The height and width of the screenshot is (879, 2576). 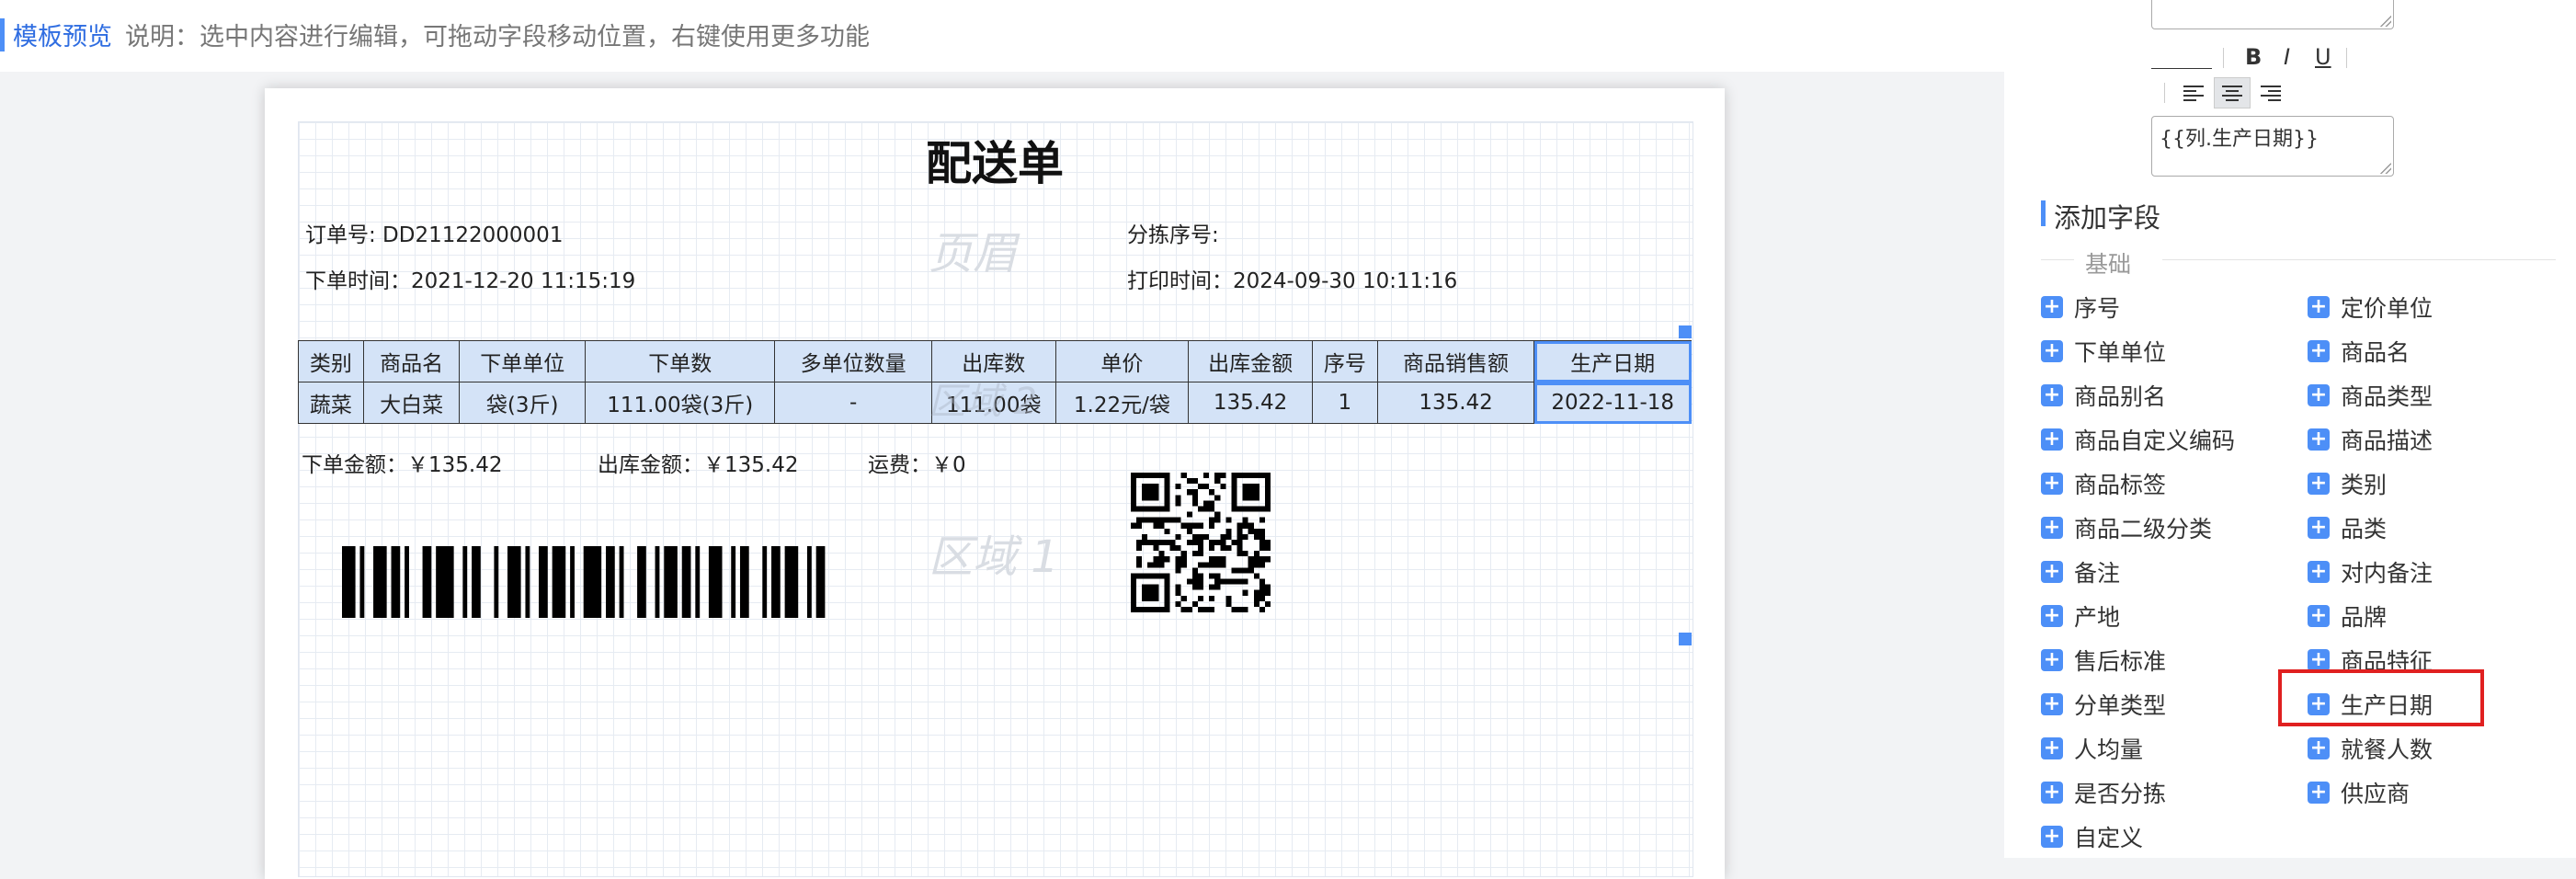 I want to click on table-header-cell: 下单单位, so click(x=522, y=361).